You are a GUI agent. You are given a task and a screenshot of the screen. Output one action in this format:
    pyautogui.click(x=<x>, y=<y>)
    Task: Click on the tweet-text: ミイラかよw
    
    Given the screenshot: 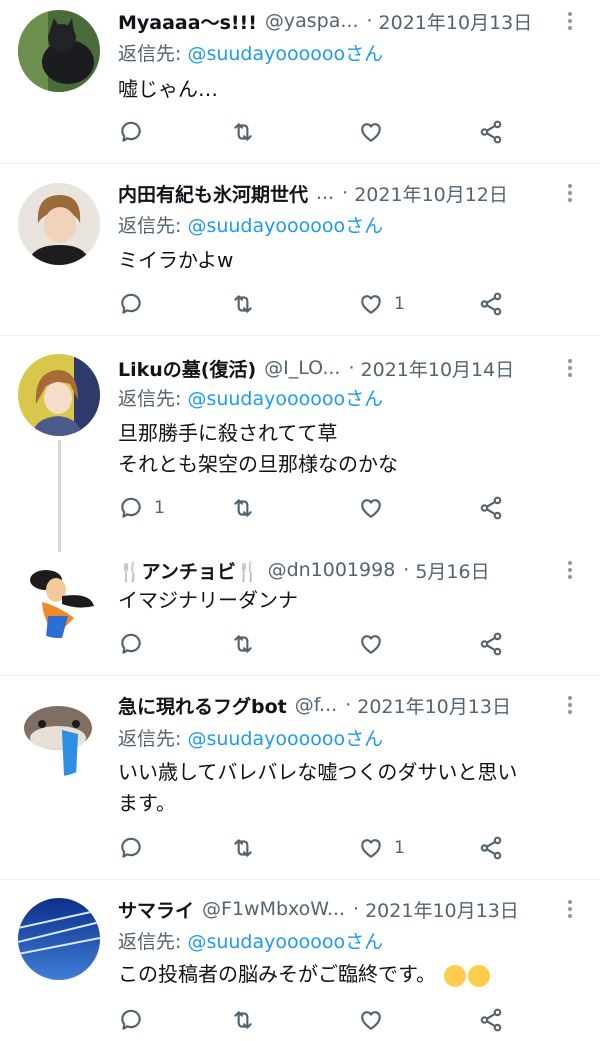 What is the action you would take?
    pyautogui.click(x=176, y=260)
    